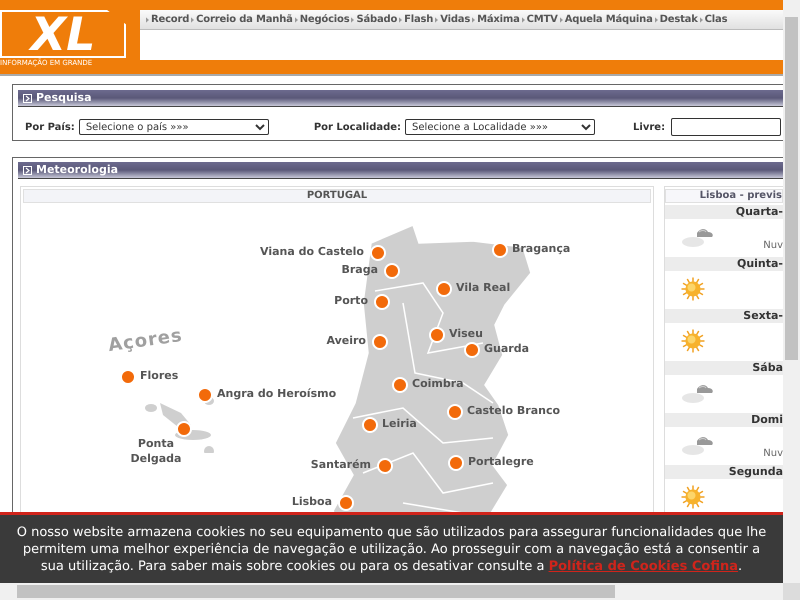  I want to click on city-label: Castelo Branco, so click(513, 411).